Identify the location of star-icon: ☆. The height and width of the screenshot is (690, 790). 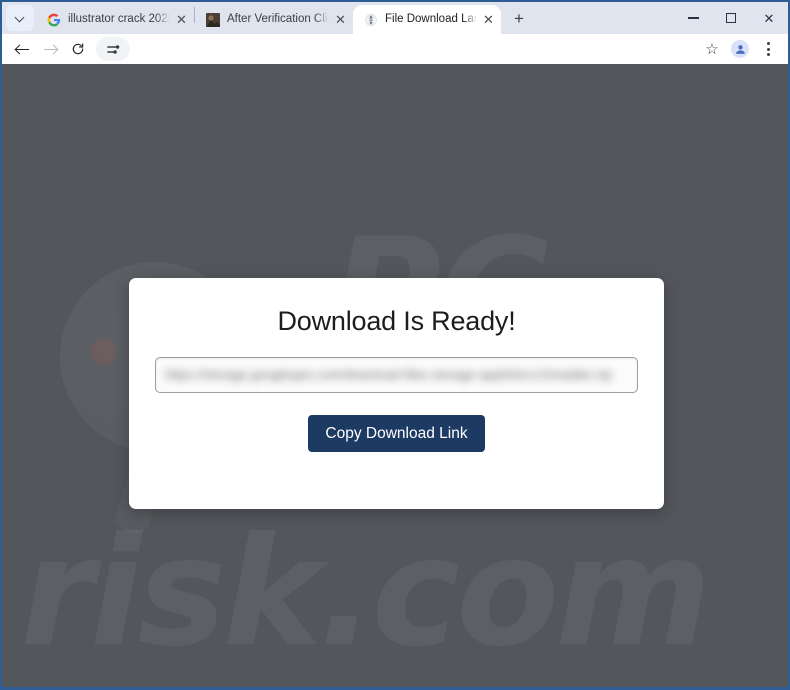
(712, 49).